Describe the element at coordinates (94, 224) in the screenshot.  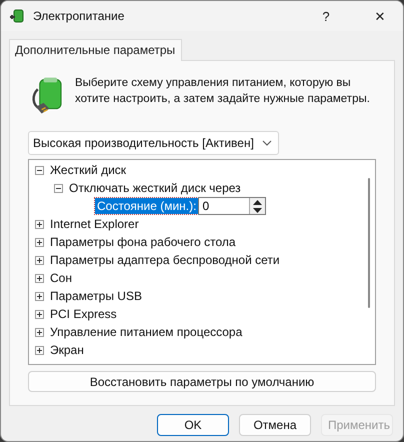
I see `tree-item: Internet Explorer` at that location.